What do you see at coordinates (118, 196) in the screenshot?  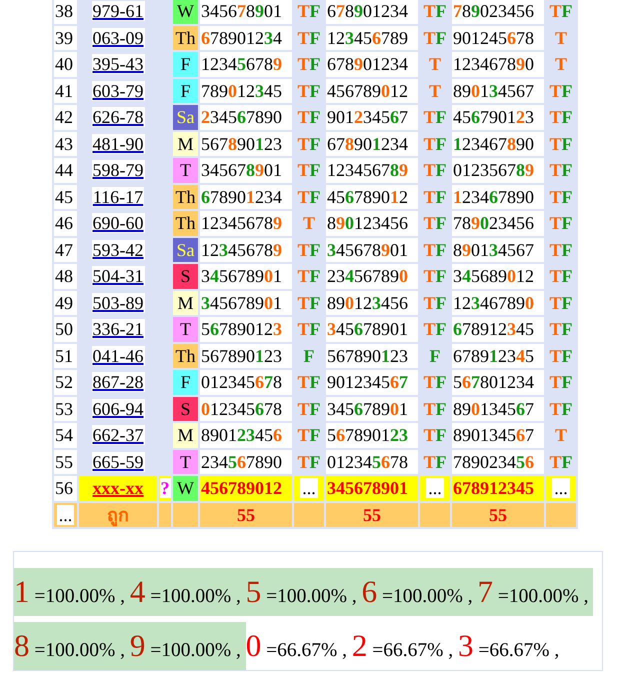 I see `draw-link: 116-17` at bounding box center [118, 196].